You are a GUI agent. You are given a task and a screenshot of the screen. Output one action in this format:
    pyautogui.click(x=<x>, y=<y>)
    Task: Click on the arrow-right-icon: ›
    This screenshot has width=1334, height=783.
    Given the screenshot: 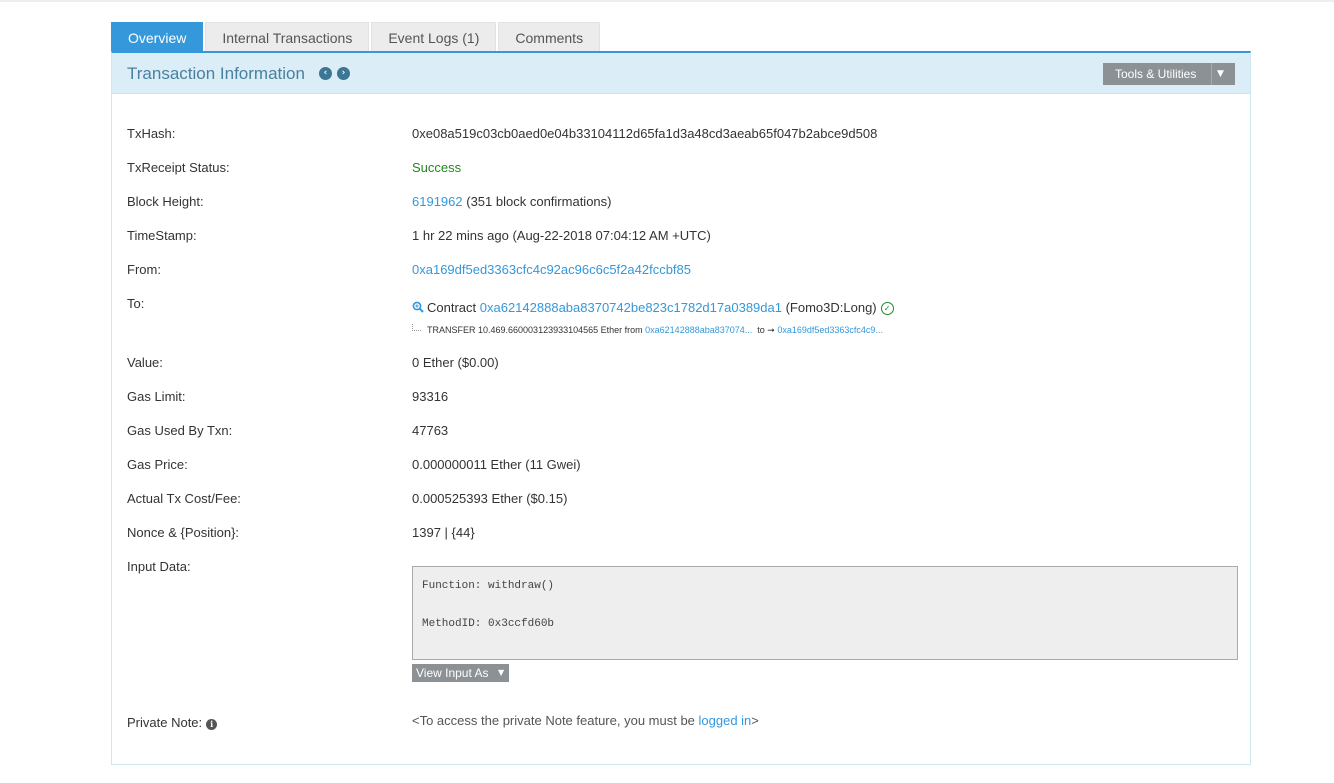 What is the action you would take?
    pyautogui.click(x=343, y=73)
    